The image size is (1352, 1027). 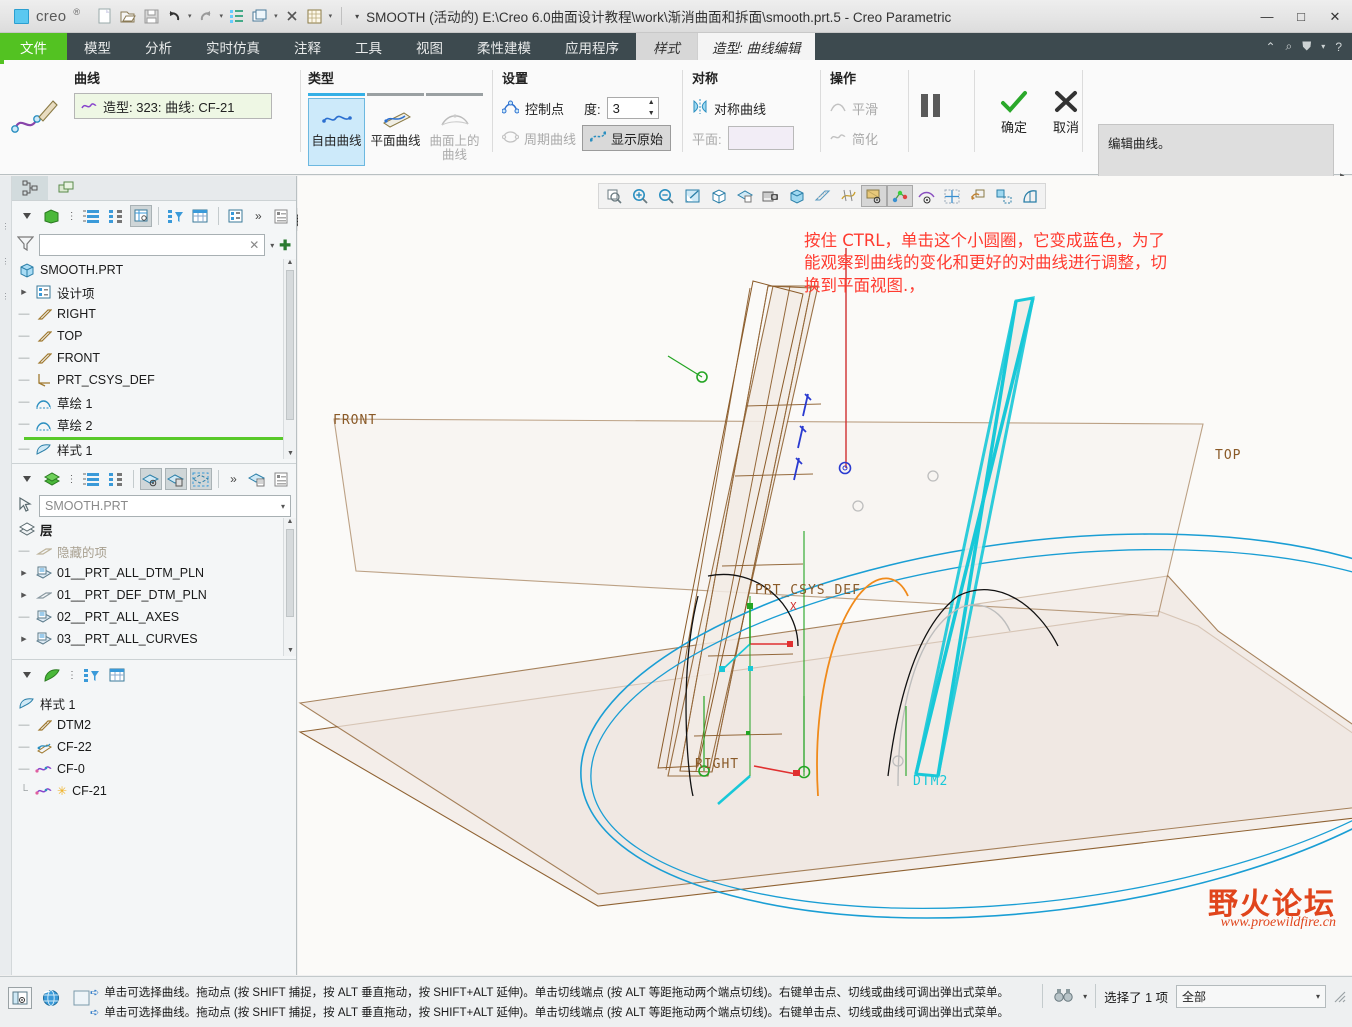 What do you see at coordinates (154, 769) in the screenshot?
I see `style-item-cf-0: — CF-0` at bounding box center [154, 769].